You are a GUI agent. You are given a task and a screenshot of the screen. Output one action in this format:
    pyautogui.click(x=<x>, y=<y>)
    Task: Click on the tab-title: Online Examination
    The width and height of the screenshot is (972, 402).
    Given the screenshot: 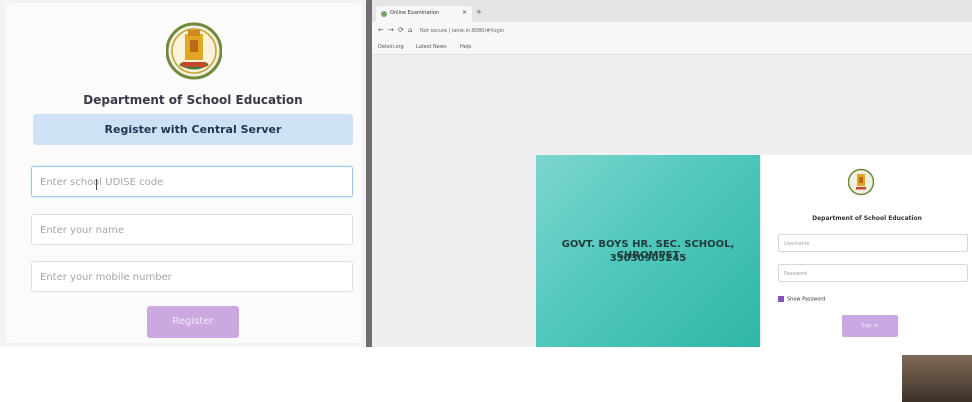 What is the action you would take?
    pyautogui.click(x=414, y=13)
    